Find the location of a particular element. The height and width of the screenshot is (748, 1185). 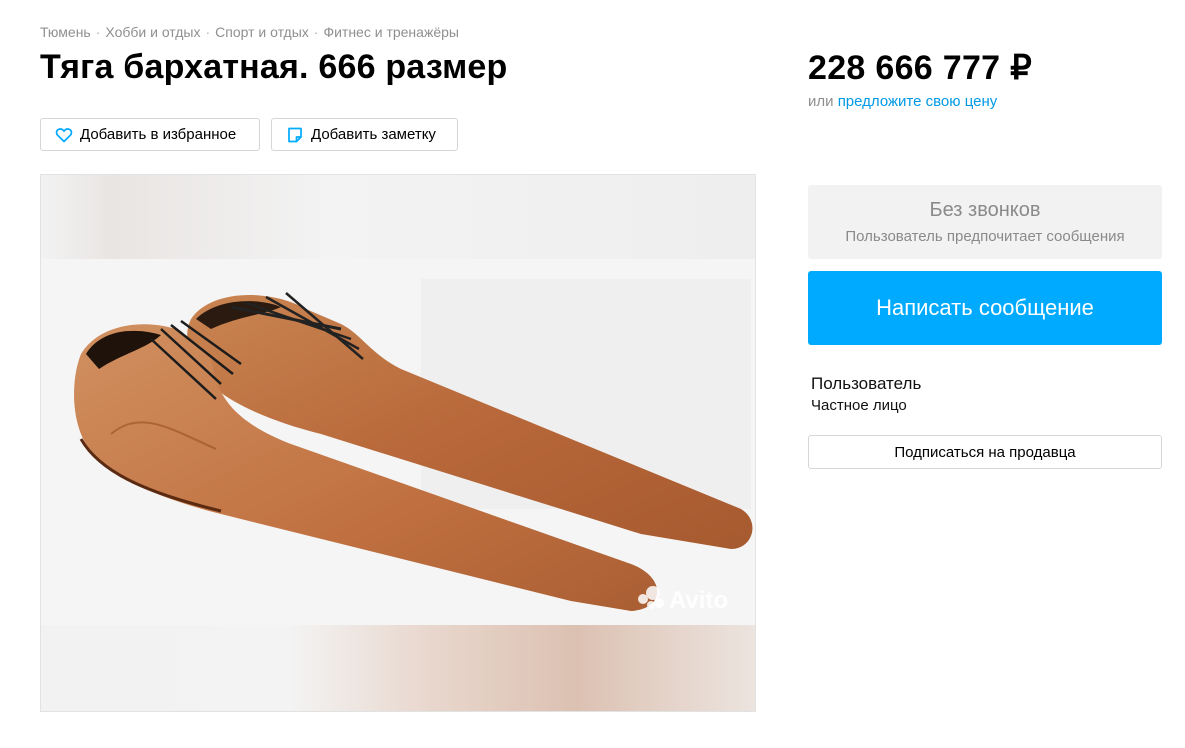

avito-watermark: Avito is located at coordinates (698, 600).